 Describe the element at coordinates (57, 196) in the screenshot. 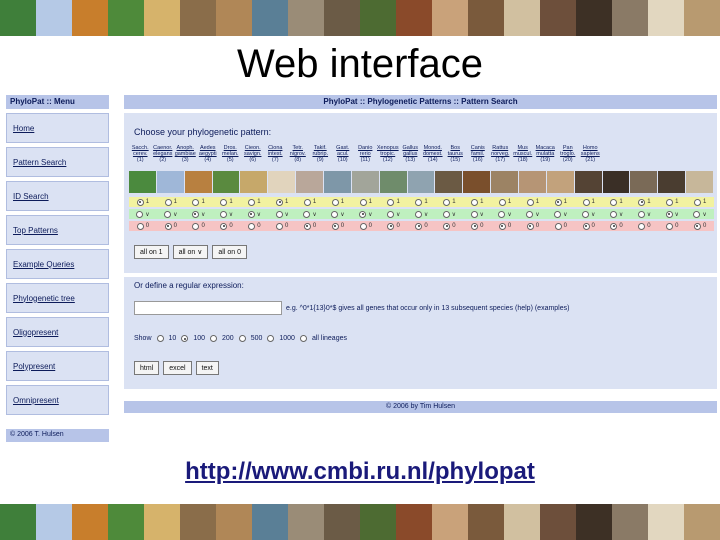

I see `menu-item-id-search: ID Search` at that location.